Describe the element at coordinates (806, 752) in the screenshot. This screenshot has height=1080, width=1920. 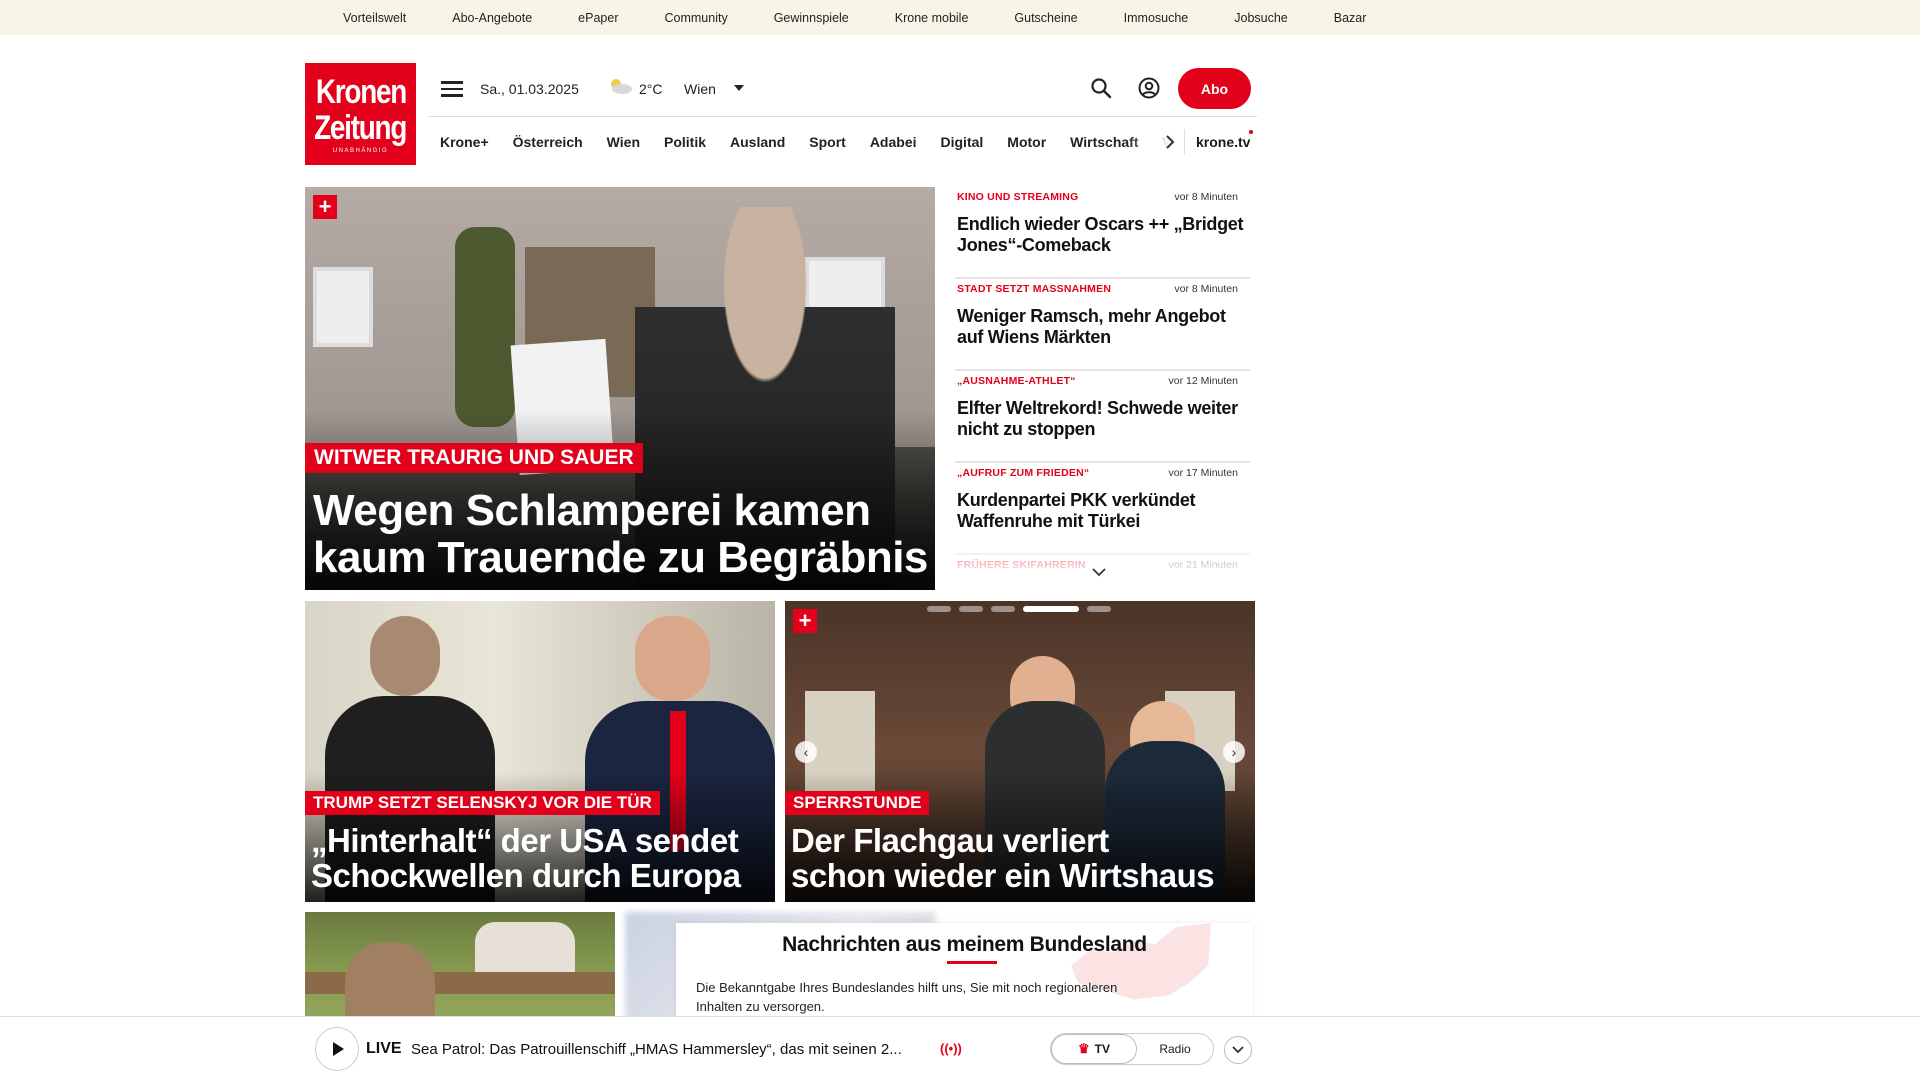
I see `carousel-prev-icon: ‹` at that location.